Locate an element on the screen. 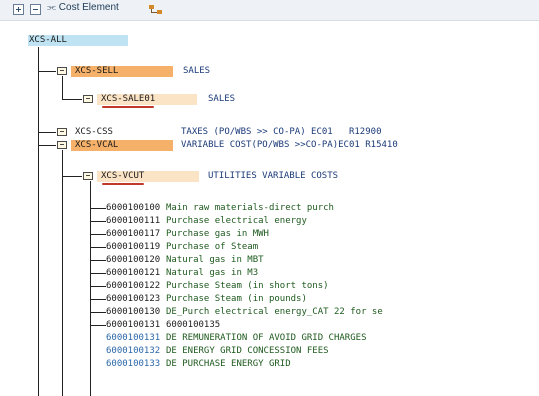 This screenshot has height=396, width=539. cost-element-name: Natural gas in M3 is located at coordinates (212, 273).